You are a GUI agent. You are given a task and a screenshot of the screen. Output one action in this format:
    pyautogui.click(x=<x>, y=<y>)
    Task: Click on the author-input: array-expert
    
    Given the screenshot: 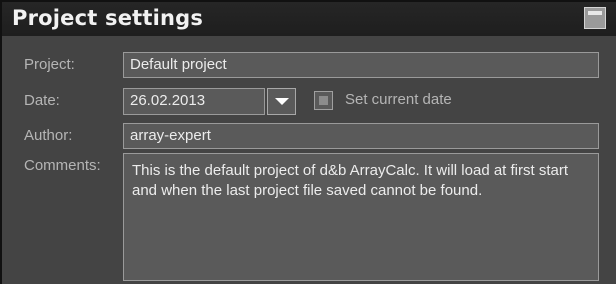 What is the action you would take?
    pyautogui.click(x=361, y=136)
    